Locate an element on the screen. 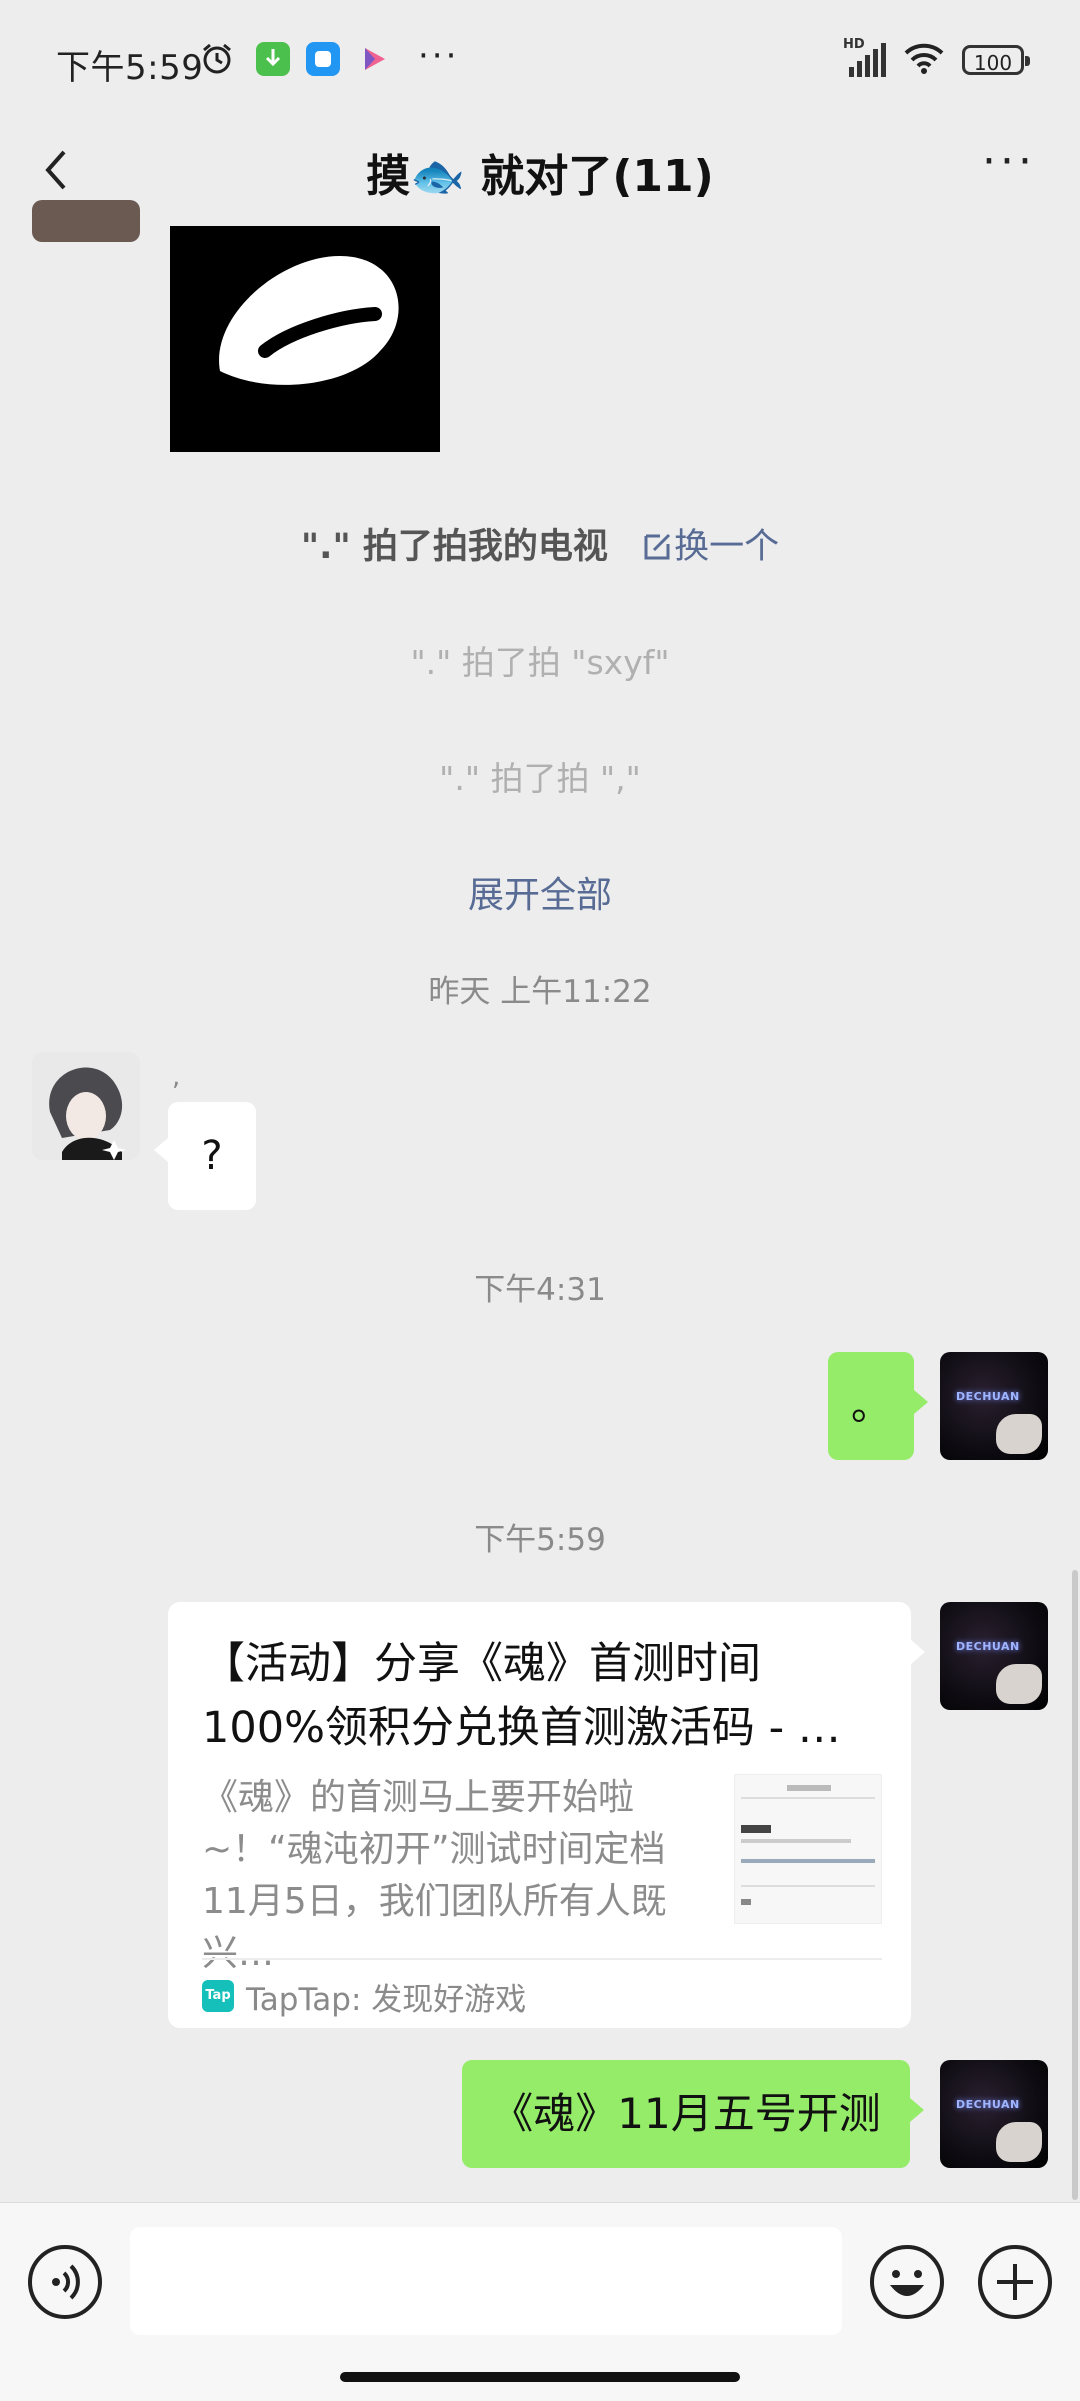 Image resolution: width=1080 pixels, height=2401 pixels. more-notifications-icon: ··· is located at coordinates (439, 56).